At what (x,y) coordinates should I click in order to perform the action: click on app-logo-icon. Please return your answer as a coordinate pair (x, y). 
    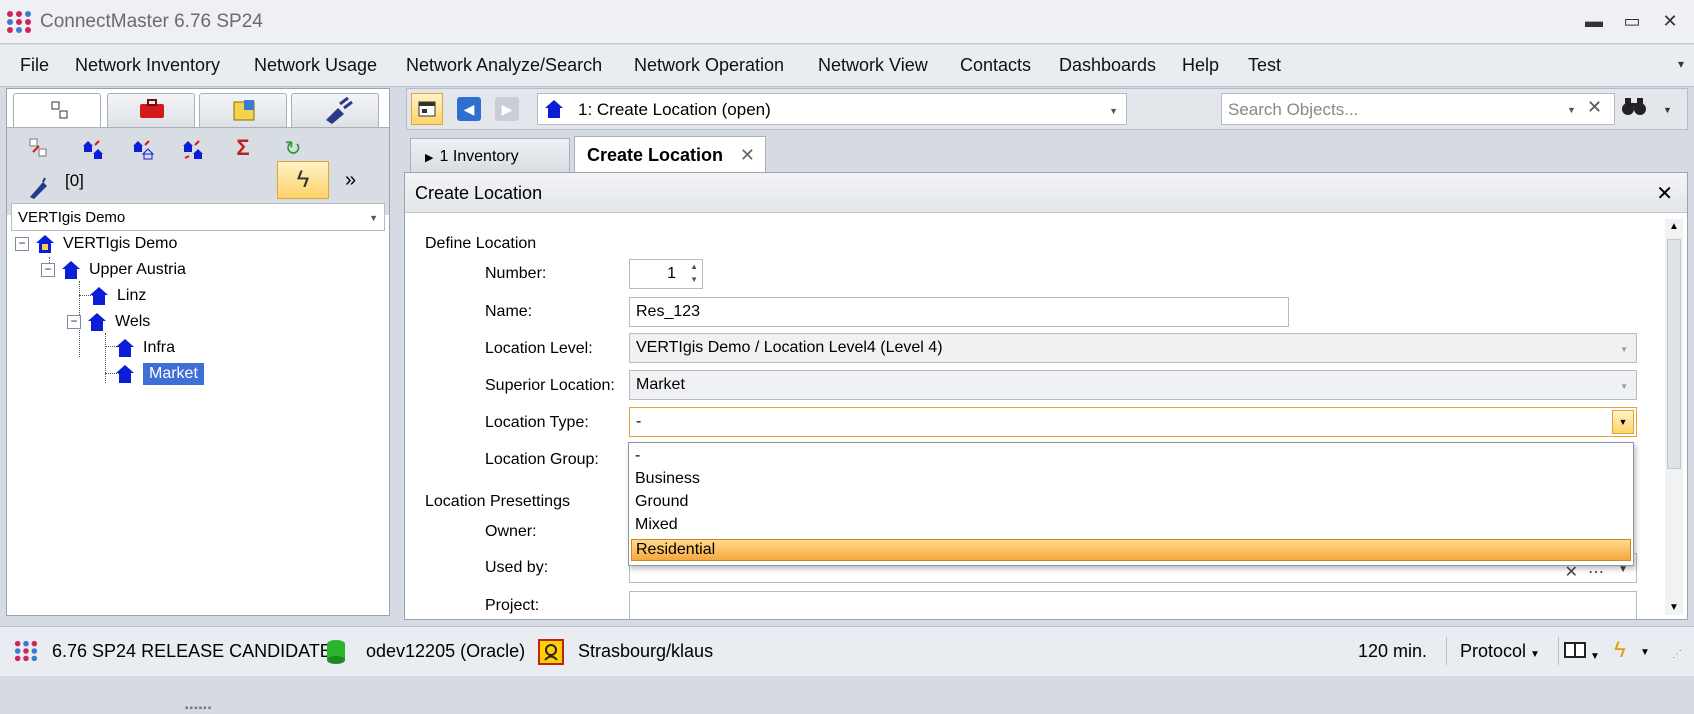
    Looking at the image, I should click on (26, 651).